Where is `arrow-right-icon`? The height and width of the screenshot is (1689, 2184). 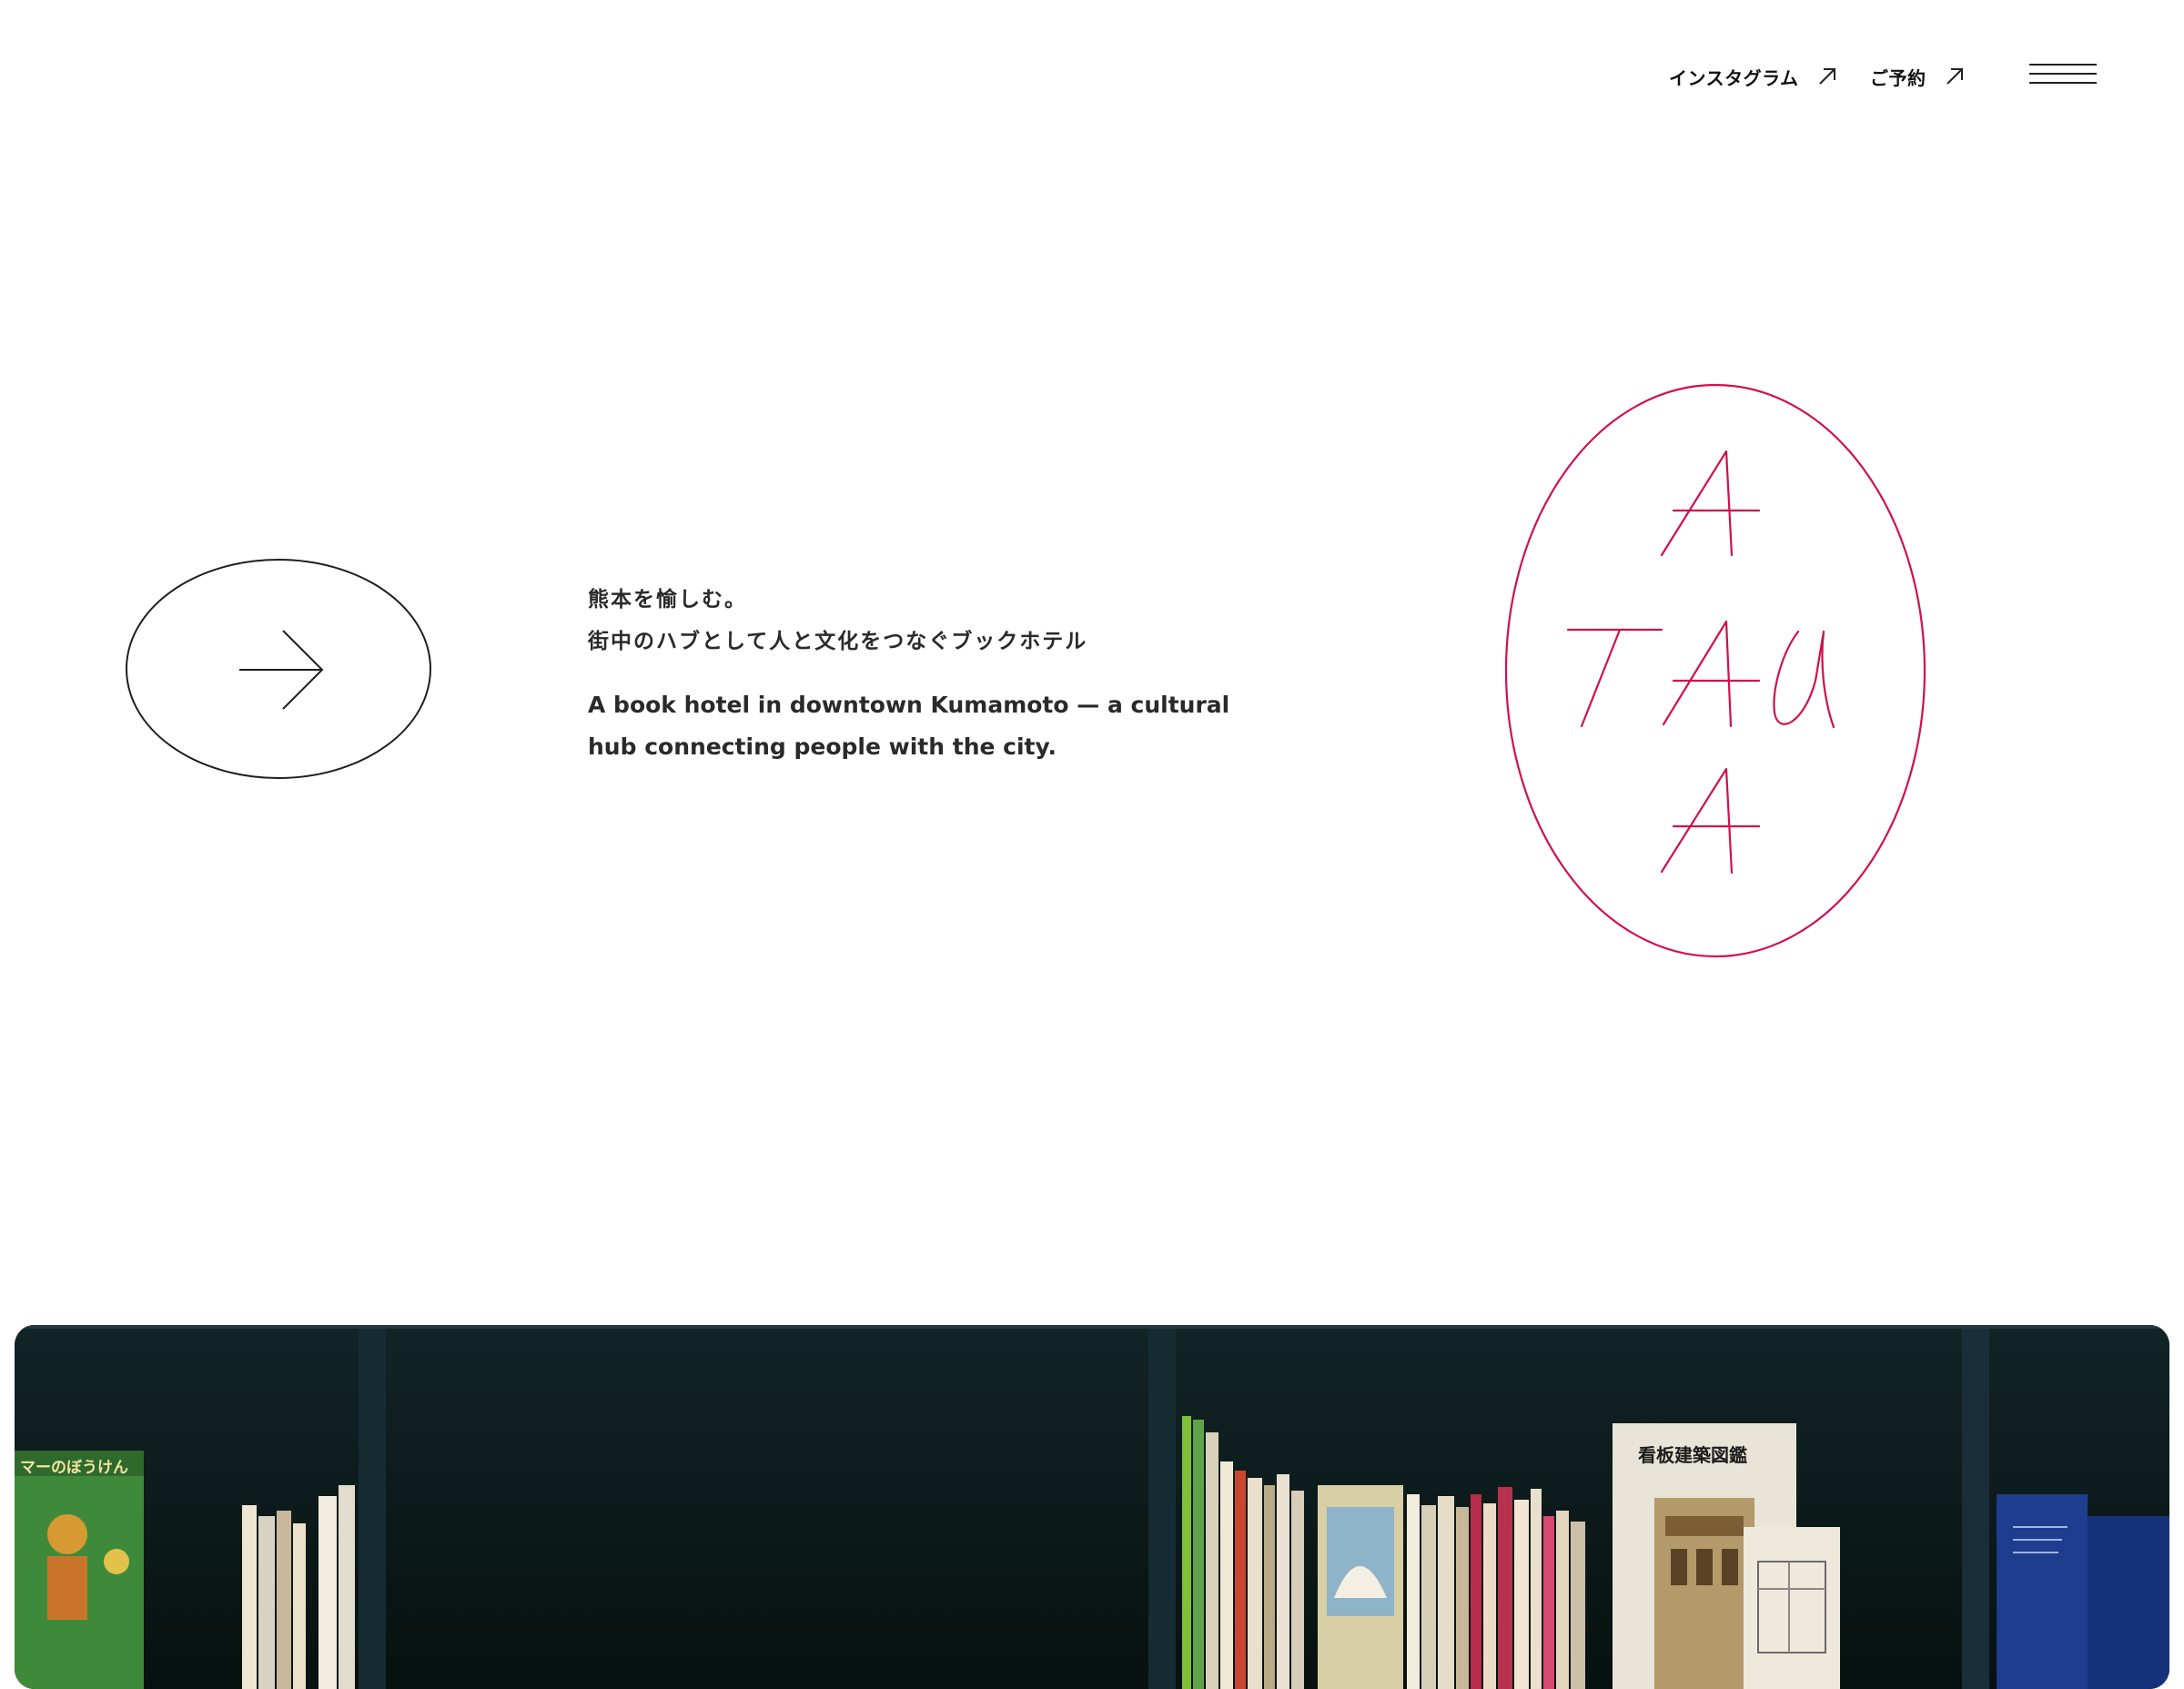 arrow-right-icon is located at coordinates (279, 669).